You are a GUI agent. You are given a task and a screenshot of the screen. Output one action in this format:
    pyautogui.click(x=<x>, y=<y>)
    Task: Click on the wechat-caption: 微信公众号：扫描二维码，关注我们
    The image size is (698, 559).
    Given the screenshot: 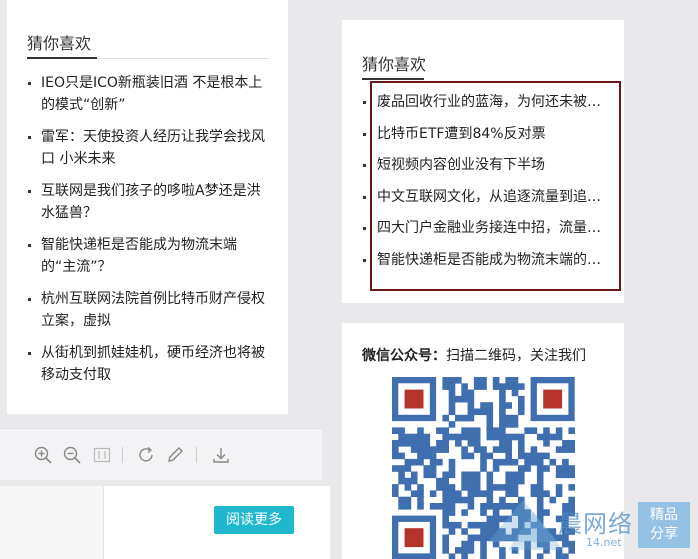 What is the action you would take?
    pyautogui.click(x=492, y=355)
    